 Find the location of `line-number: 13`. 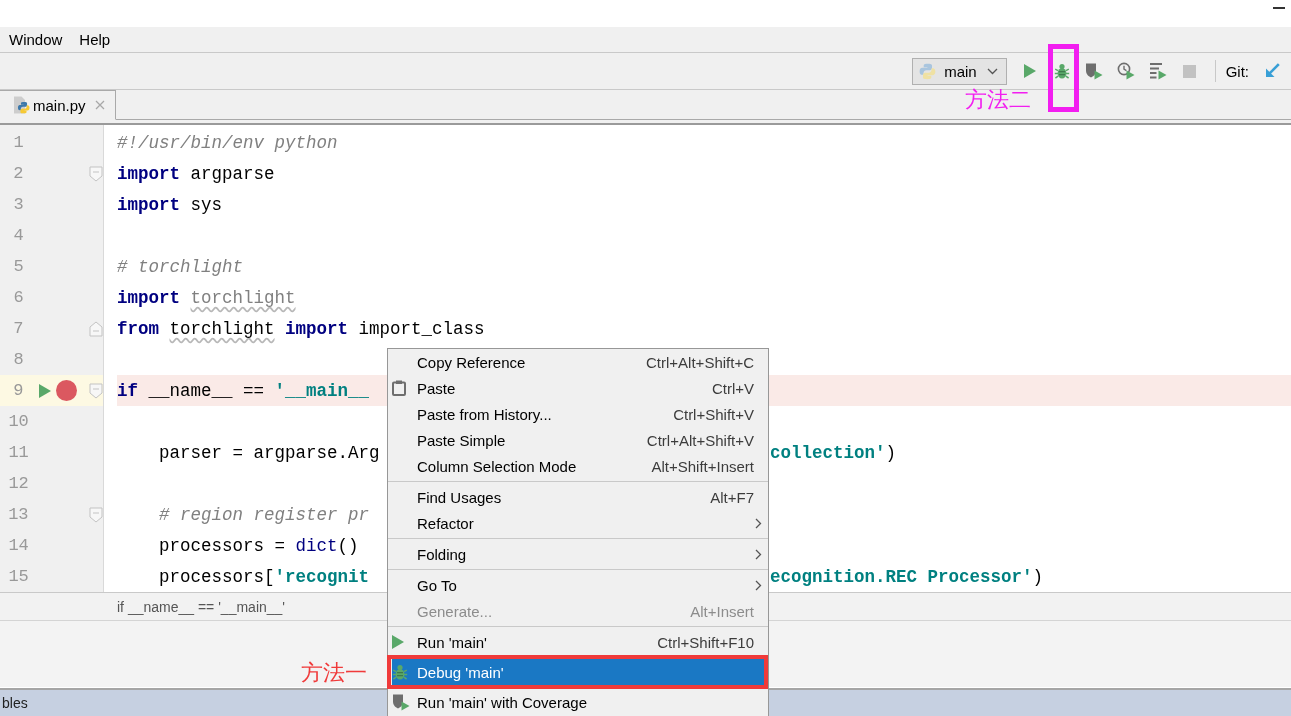

line-number: 13 is located at coordinates (18, 514).